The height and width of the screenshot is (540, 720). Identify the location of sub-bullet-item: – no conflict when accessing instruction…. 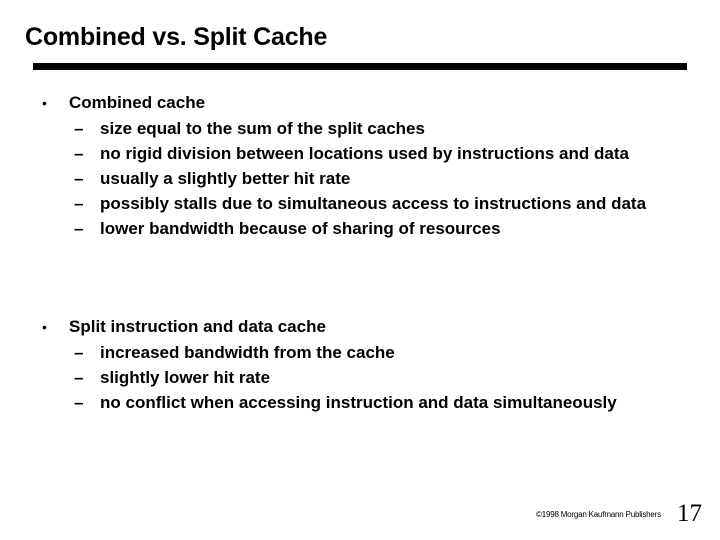
(330, 402).